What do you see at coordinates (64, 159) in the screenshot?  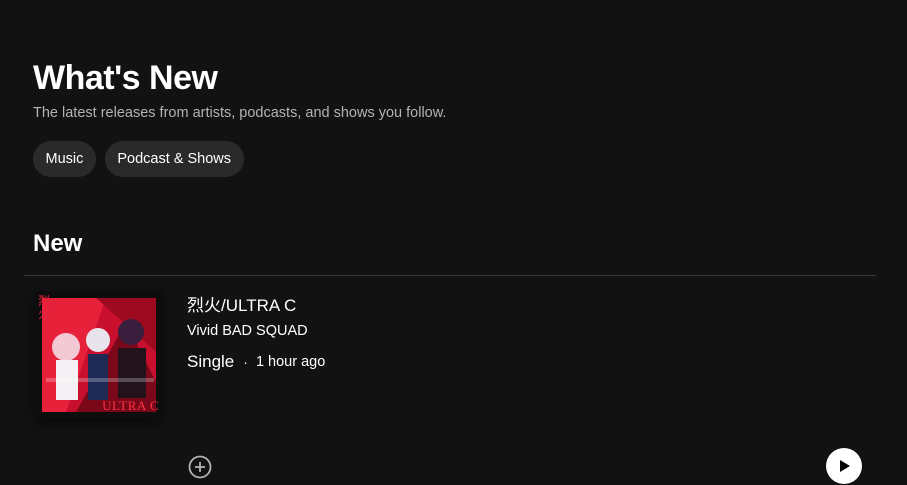 I see `filter-chip-music: Music` at bounding box center [64, 159].